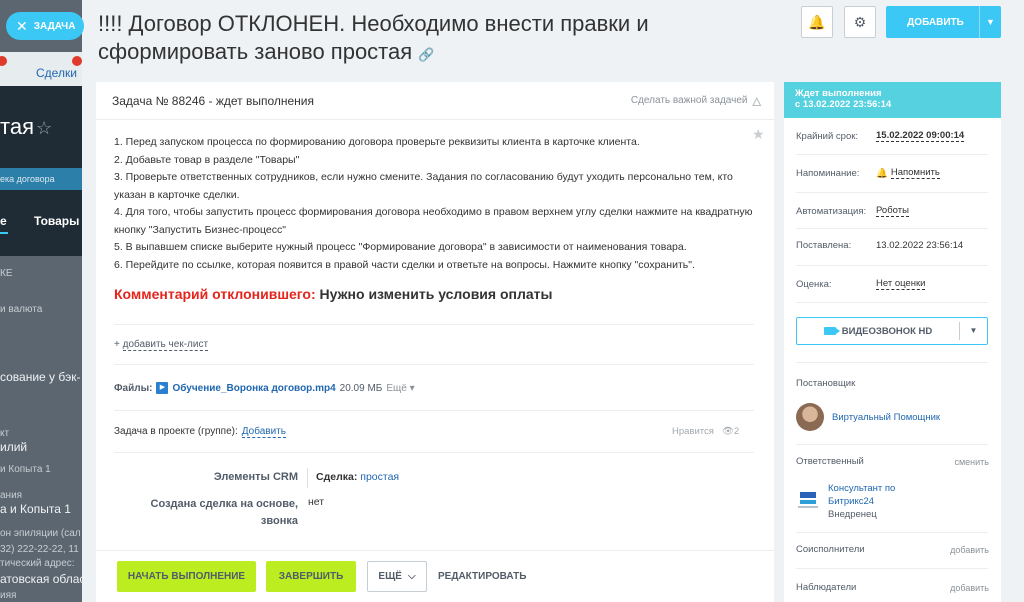 The width and height of the screenshot is (1024, 602). I want to click on rejection-comment-label: Комментарий отклонившего:, so click(215, 294).